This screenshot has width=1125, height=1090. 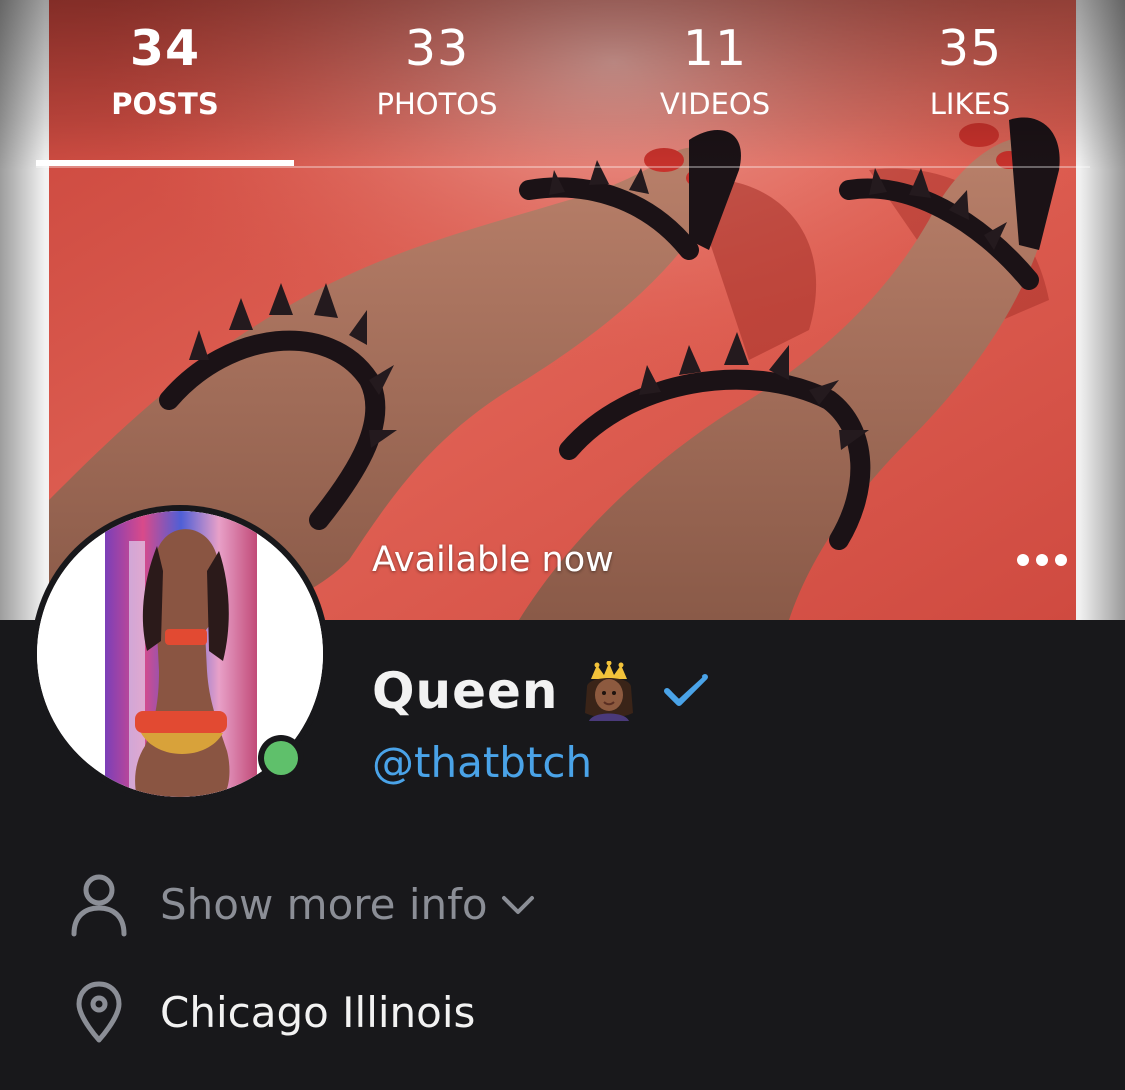 What do you see at coordinates (318, 1012) in the screenshot?
I see `location-label: Chicago Illinois` at bounding box center [318, 1012].